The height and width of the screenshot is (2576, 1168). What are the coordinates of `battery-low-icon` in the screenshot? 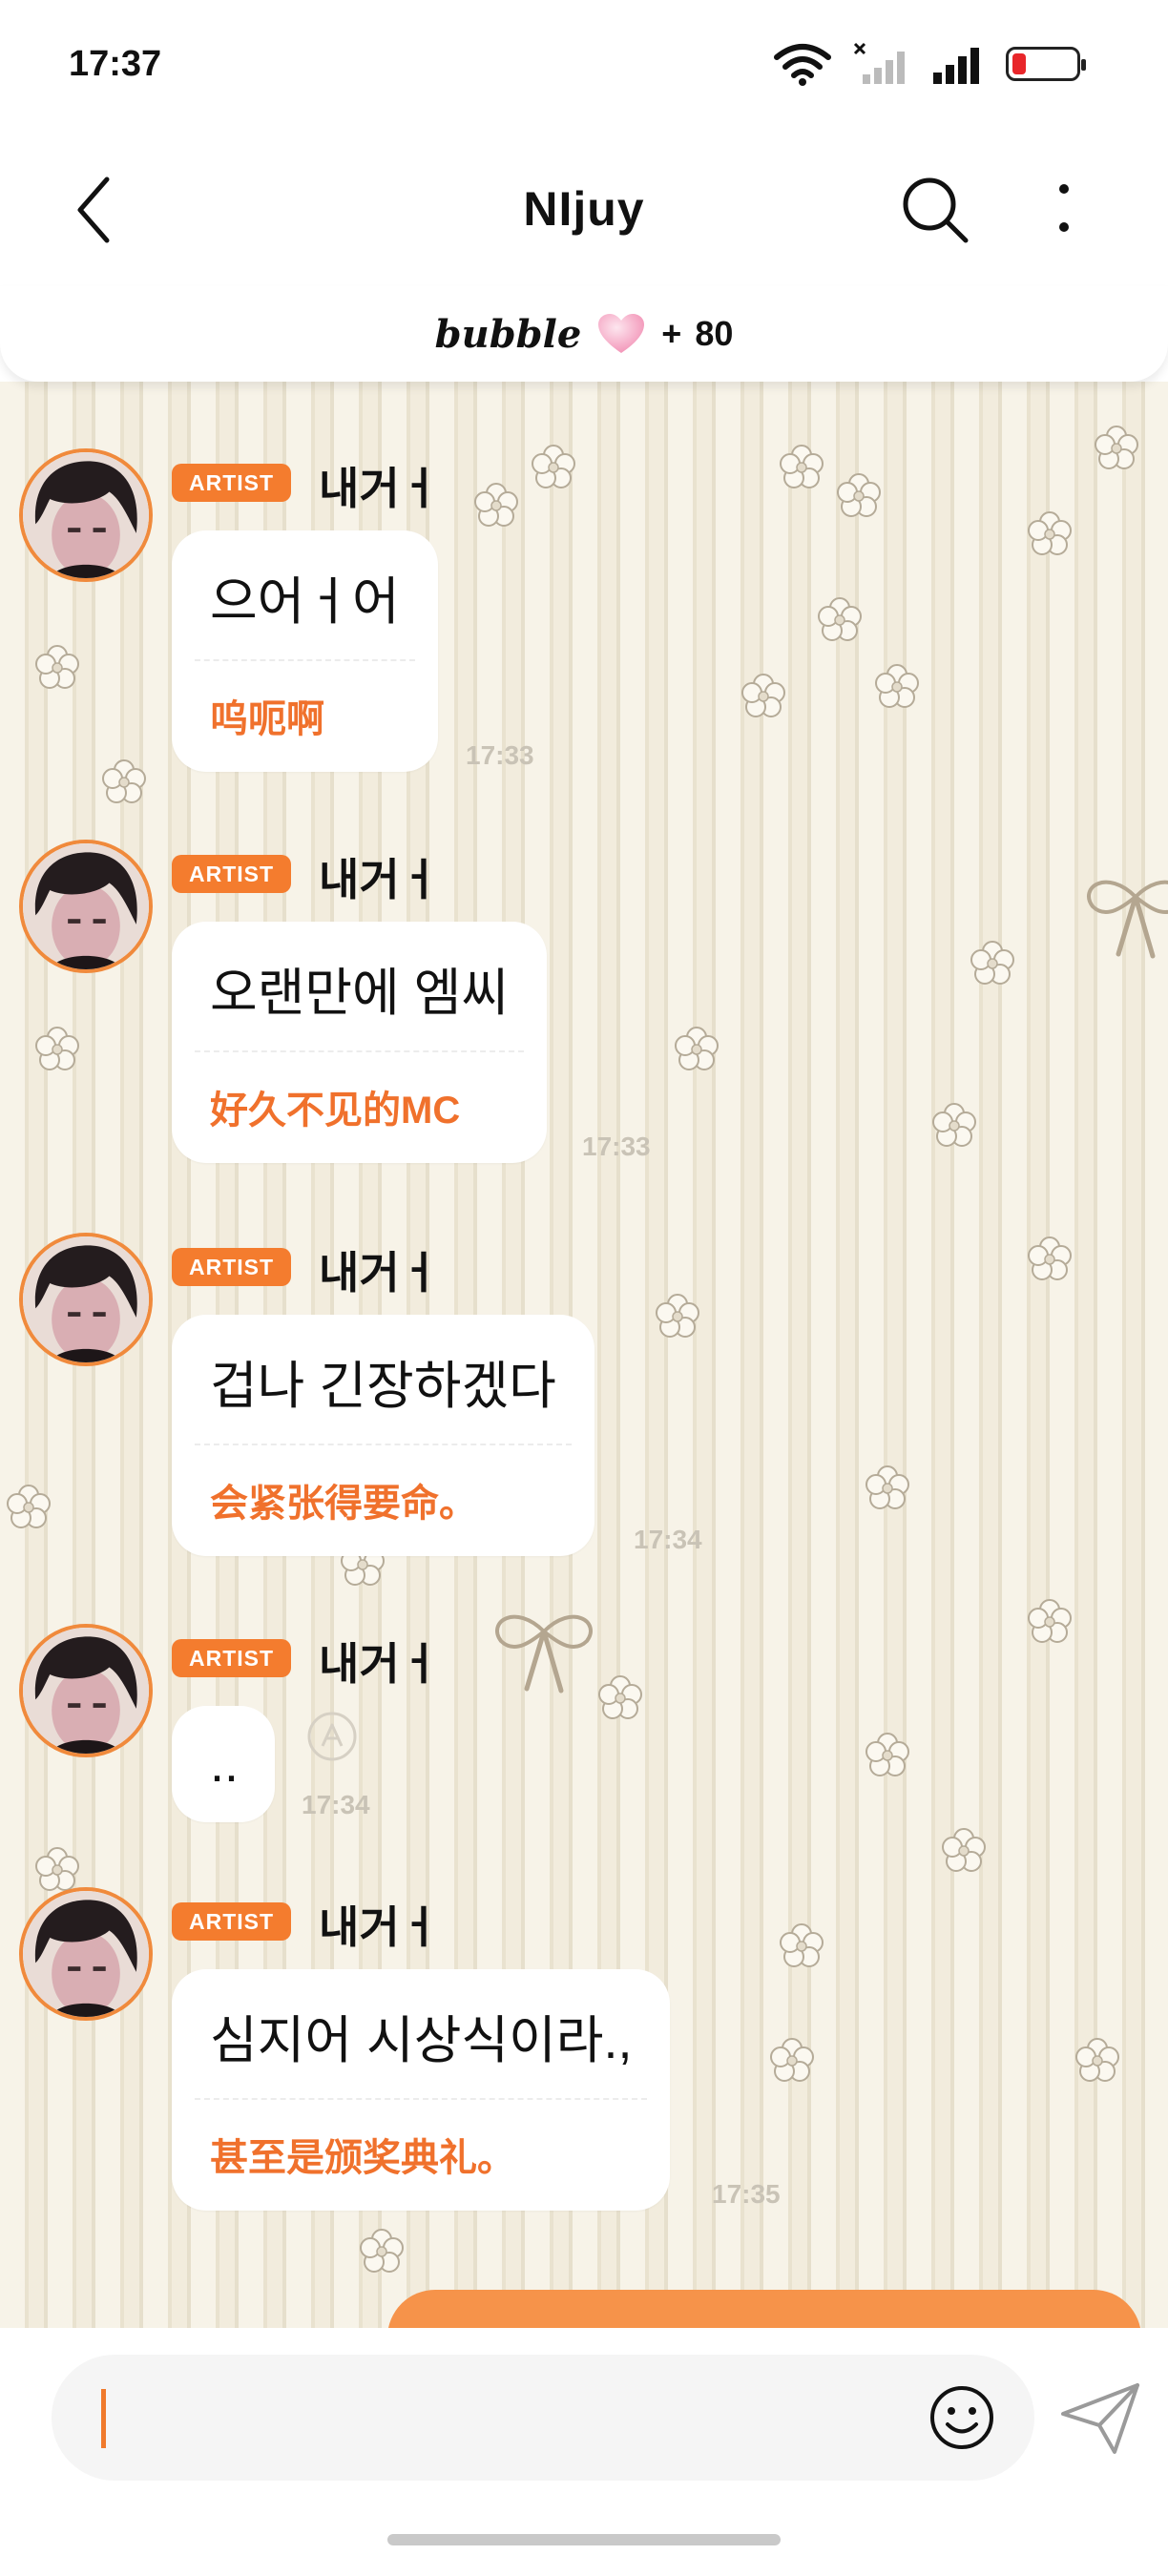 It's located at (1046, 64).